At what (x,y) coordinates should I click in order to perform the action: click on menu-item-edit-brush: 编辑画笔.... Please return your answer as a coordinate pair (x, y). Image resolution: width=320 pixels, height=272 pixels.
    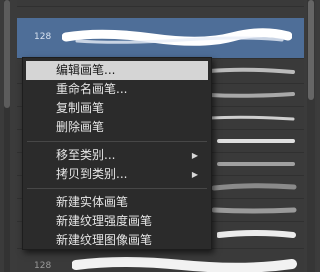
    Looking at the image, I should click on (117, 70).